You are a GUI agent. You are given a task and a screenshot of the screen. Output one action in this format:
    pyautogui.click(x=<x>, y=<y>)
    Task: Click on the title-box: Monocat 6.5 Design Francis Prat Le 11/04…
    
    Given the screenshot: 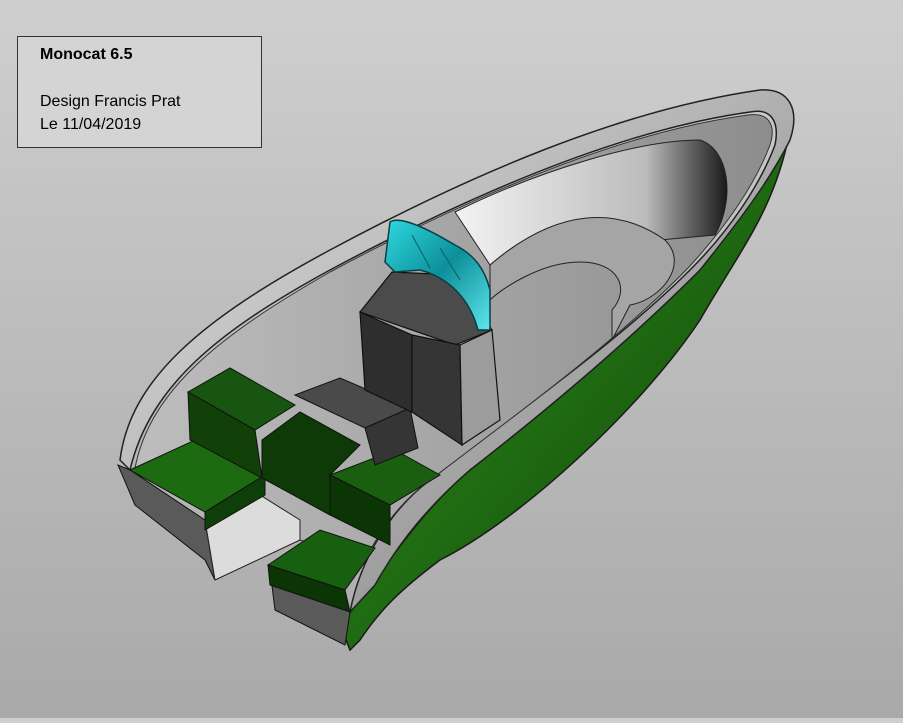 What is the action you would take?
    pyautogui.click(x=139, y=92)
    